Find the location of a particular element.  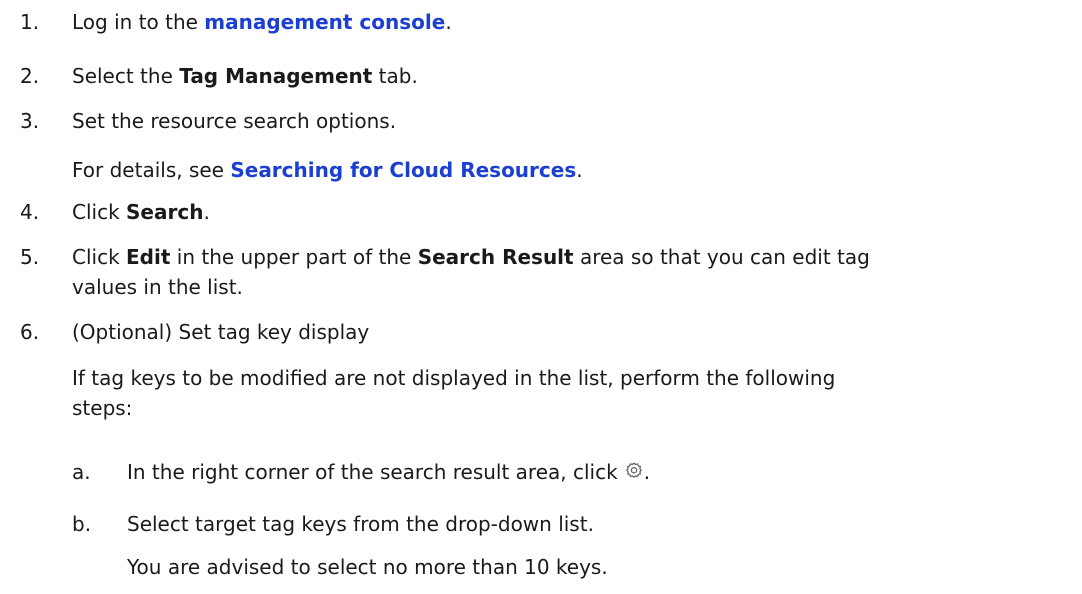

gear-icon is located at coordinates (633, 470).